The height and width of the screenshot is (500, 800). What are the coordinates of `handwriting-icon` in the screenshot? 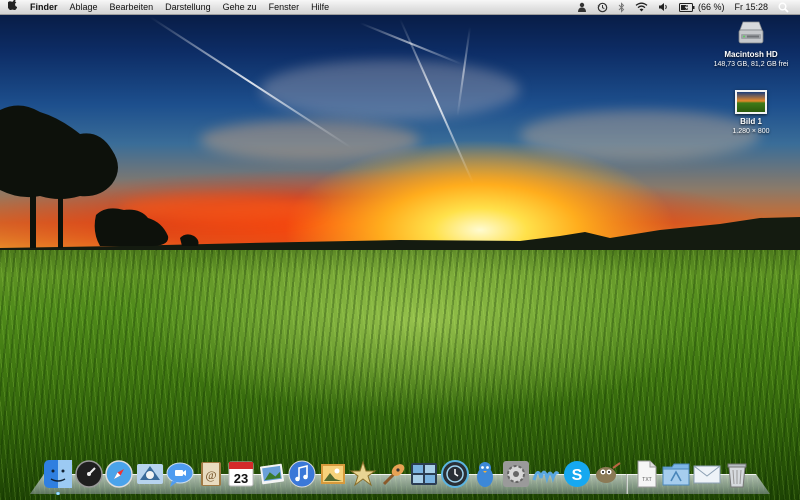 It's located at (546, 474).